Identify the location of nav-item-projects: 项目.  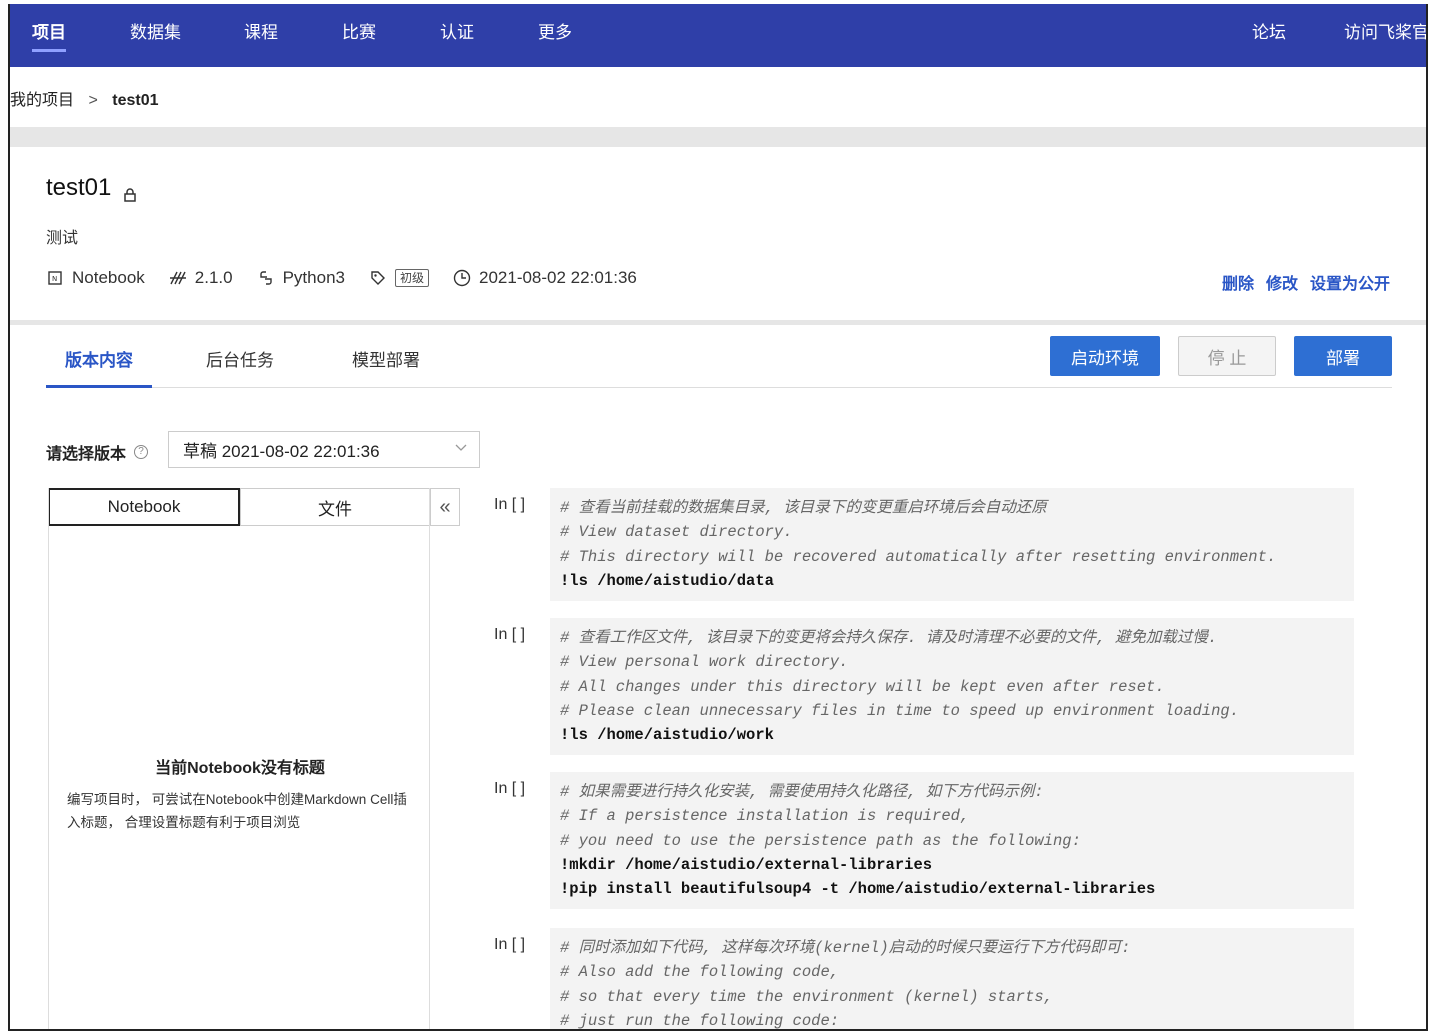
(49, 35).